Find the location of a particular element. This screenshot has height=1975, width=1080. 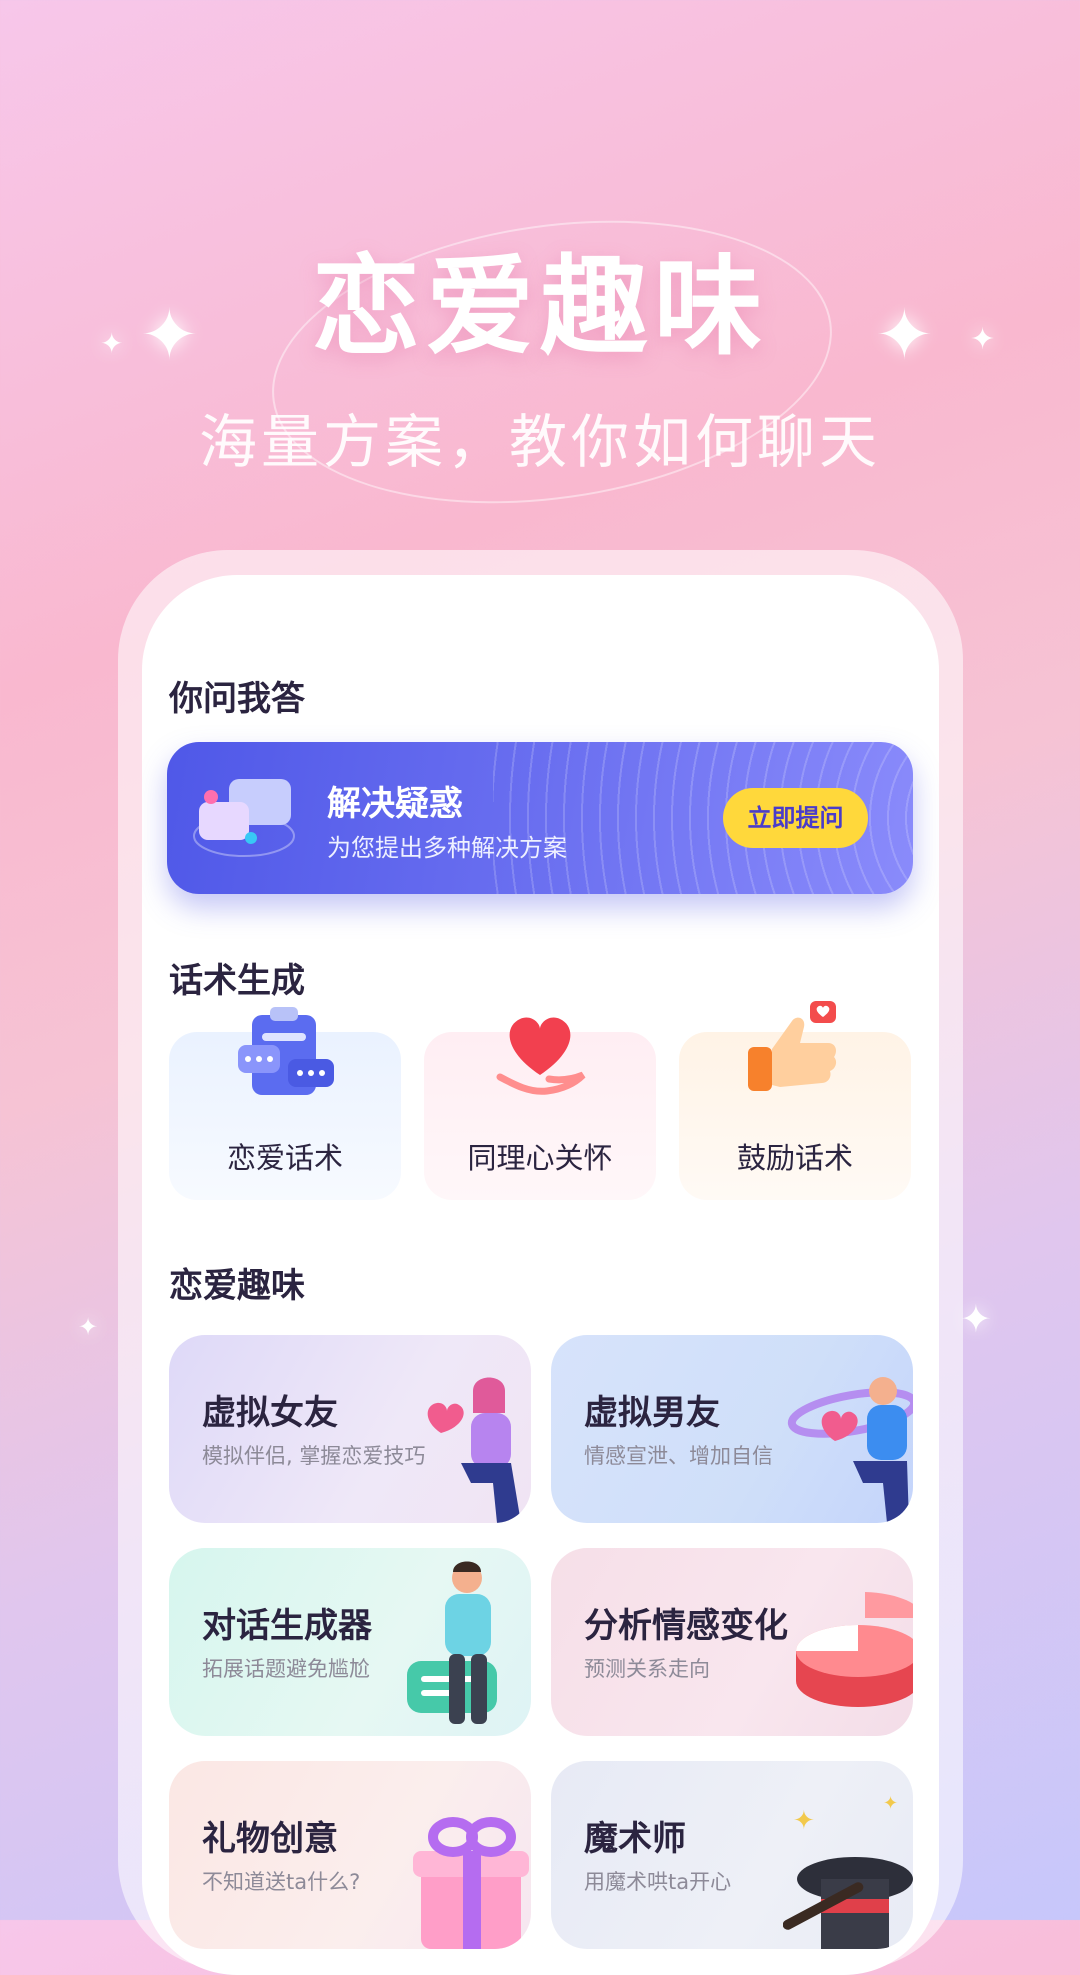

man-with-chat-bubble-icon is located at coordinates (452, 1642).